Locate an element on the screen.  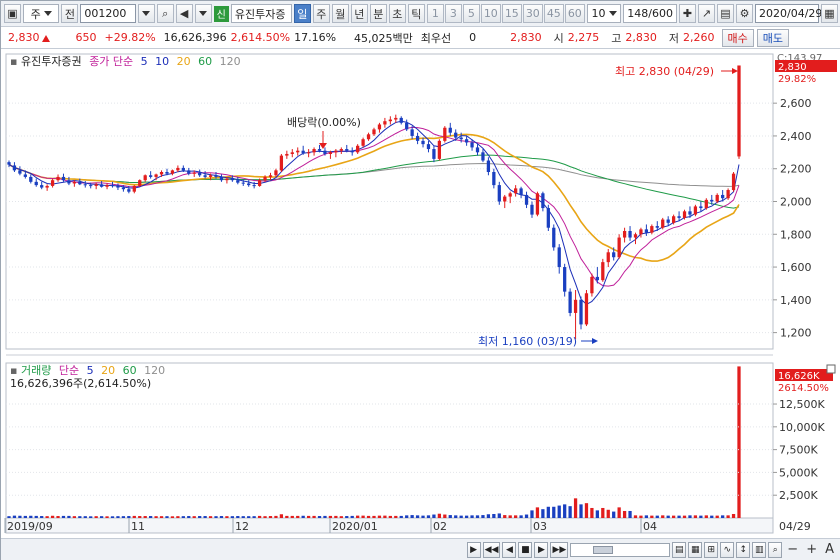
indicator-icon: ∿ is located at coordinates (727, 549).